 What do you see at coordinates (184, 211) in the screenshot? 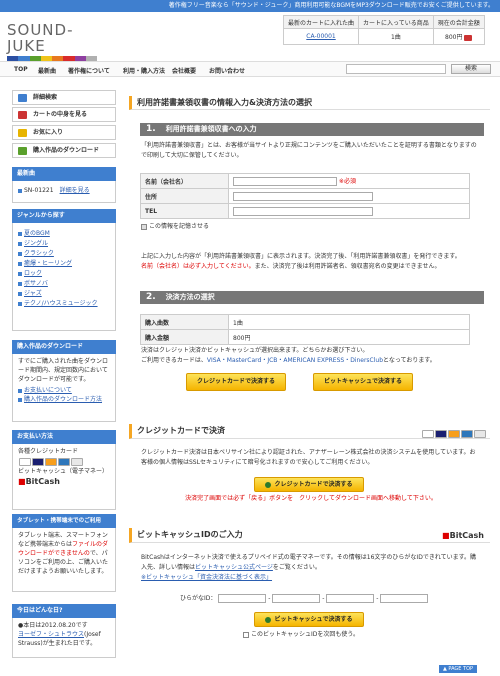
I see `tel-label: TEL` at bounding box center [184, 211].